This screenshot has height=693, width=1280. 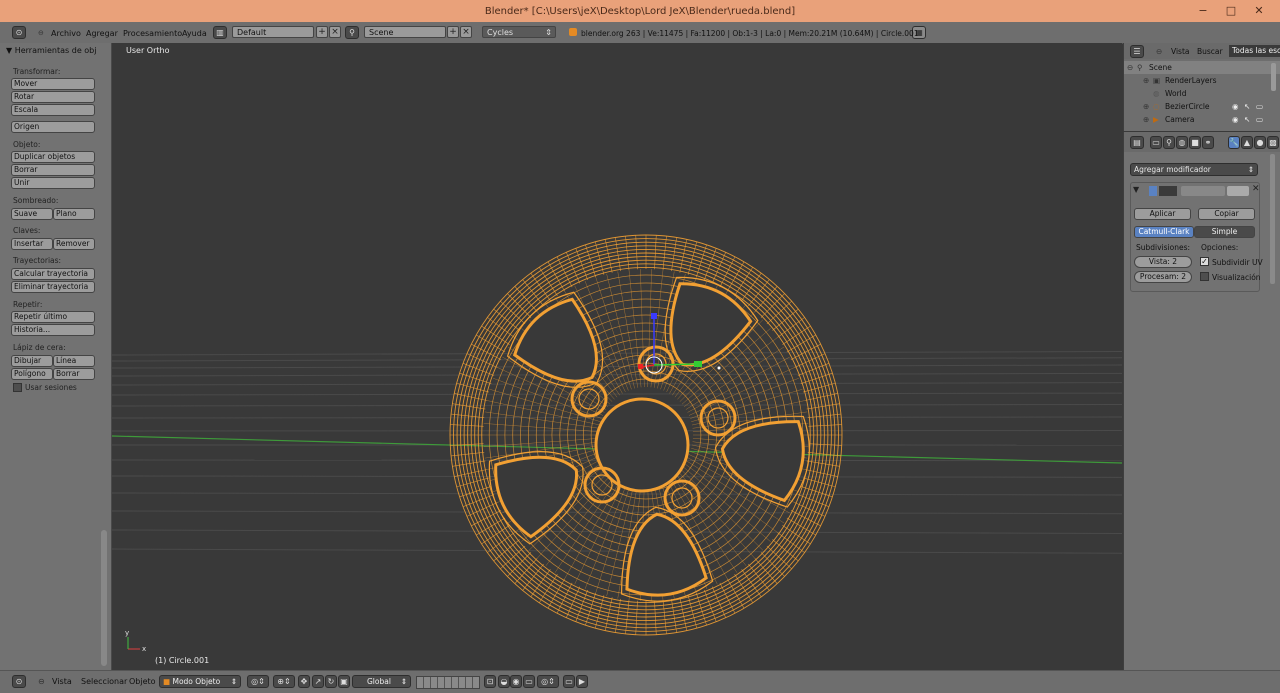 What do you see at coordinates (258, 681) in the screenshot?
I see `viewport-shading-select: ◎⇕` at bounding box center [258, 681].